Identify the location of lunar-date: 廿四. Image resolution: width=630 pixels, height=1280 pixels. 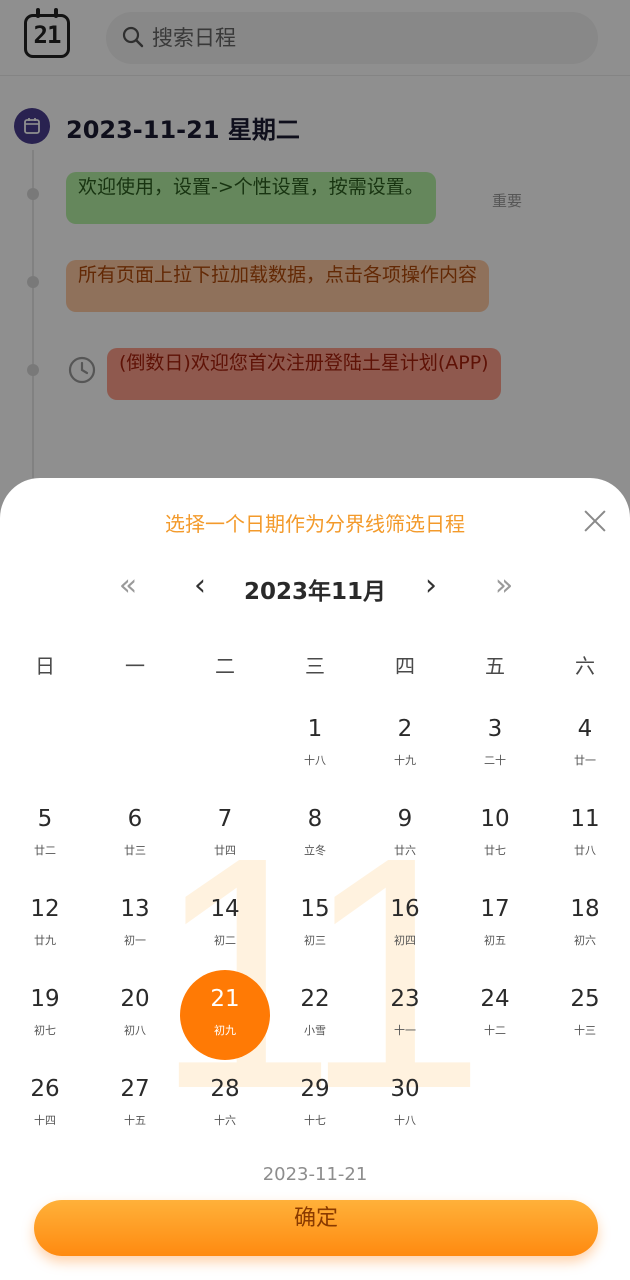
(225, 850).